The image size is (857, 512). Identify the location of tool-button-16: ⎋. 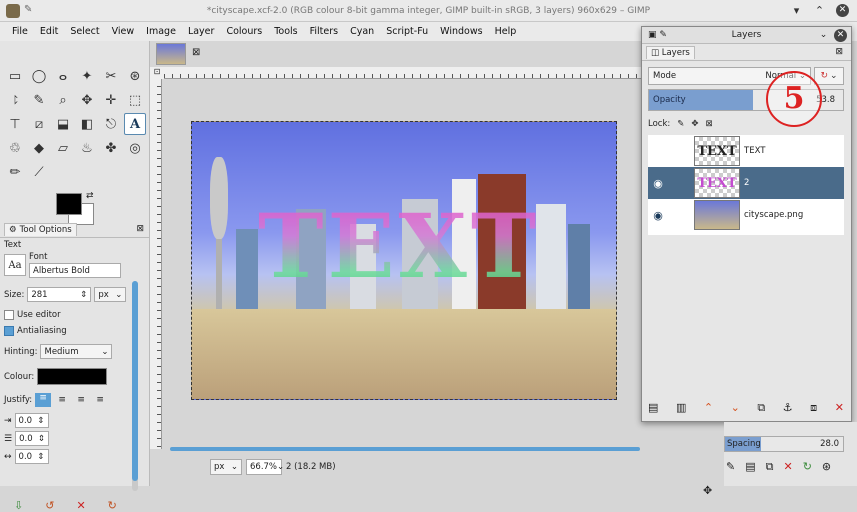
(111, 124).